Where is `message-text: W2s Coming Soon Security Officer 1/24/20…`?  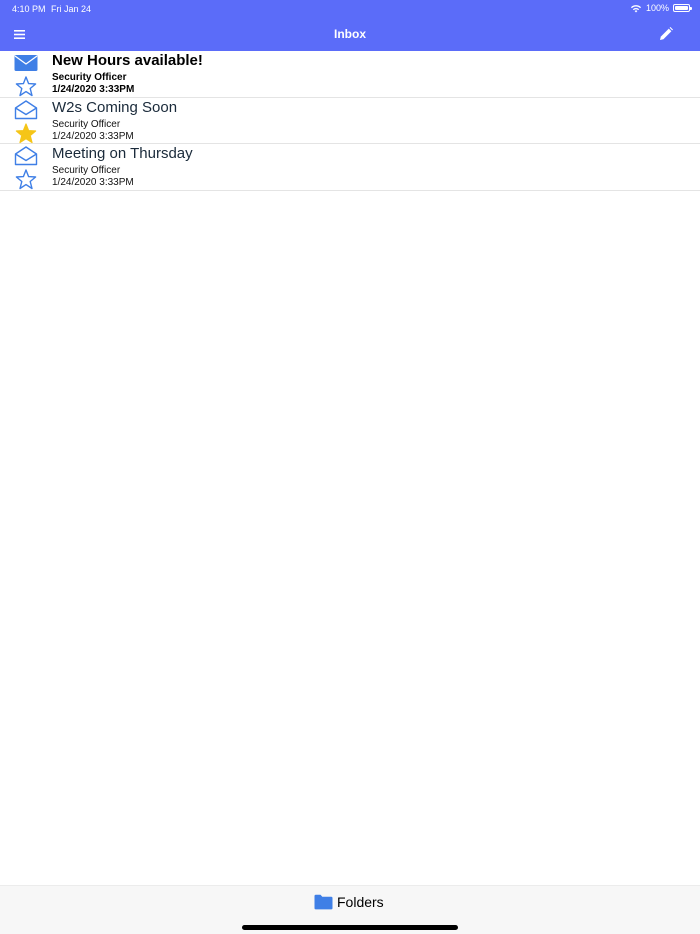 message-text: W2s Coming Soon Security Officer 1/24/20… is located at coordinates (114, 121).